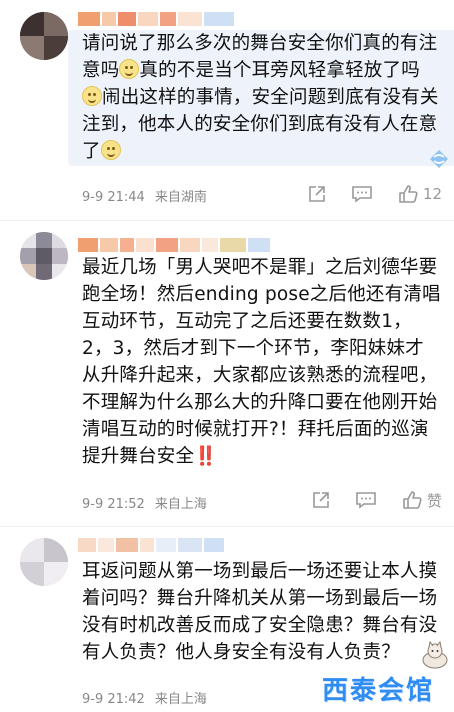 The height and width of the screenshot is (712, 454). I want to click on like-count: 12, so click(432, 194).